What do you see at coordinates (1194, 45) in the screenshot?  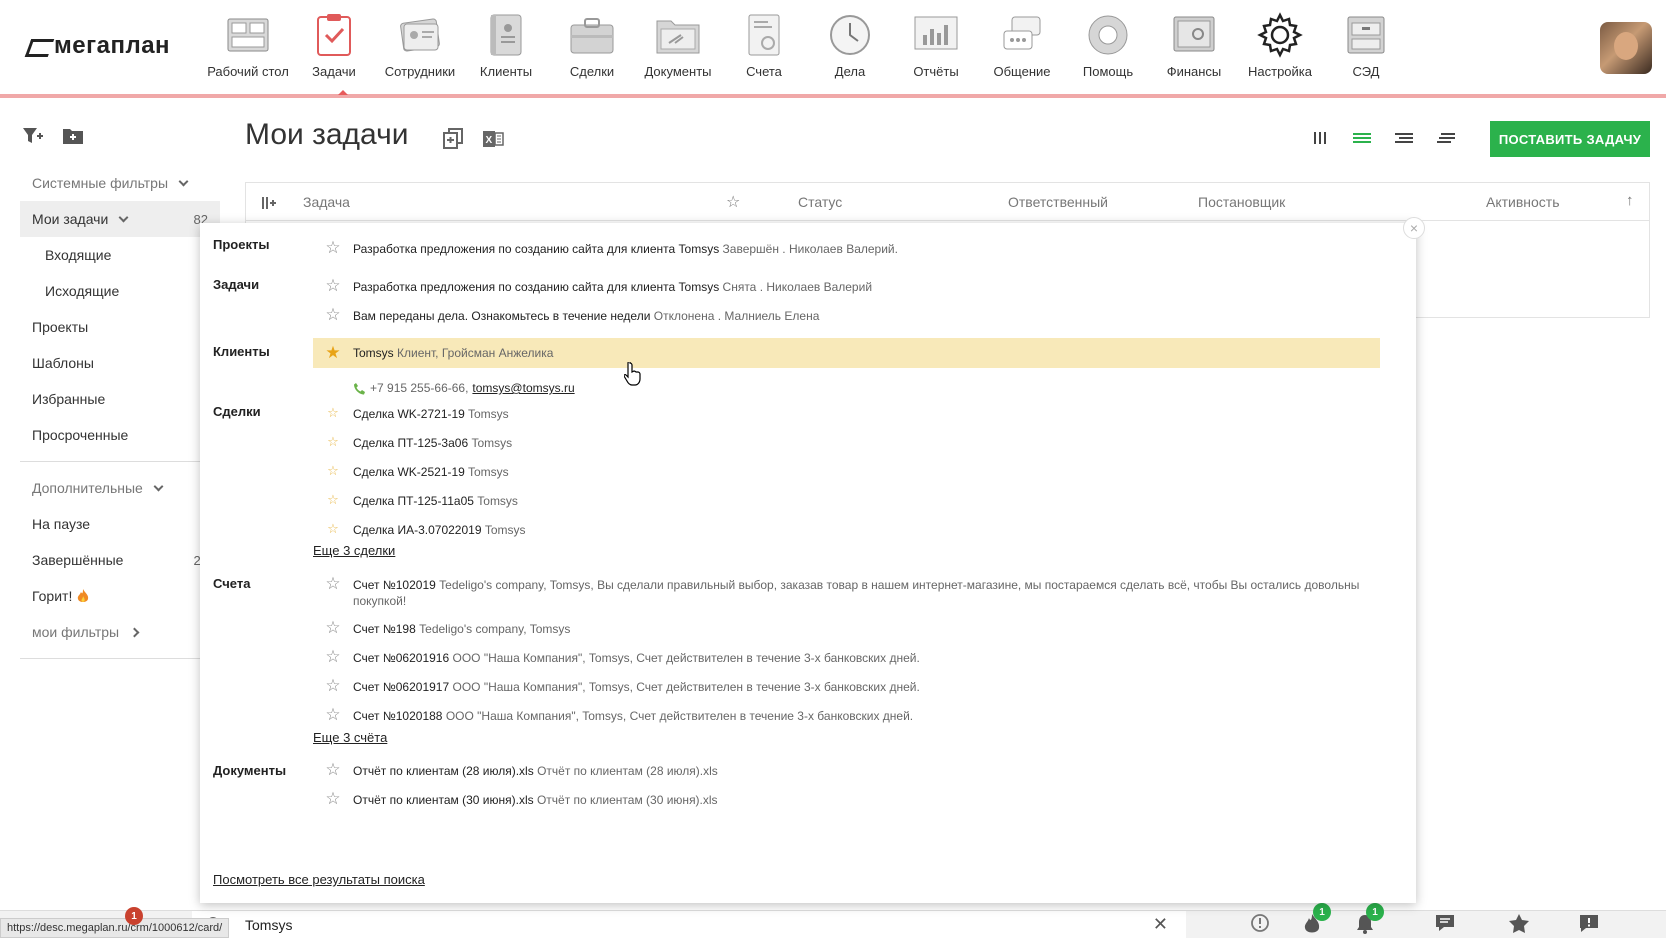 I see `nav-finance: Финансы` at bounding box center [1194, 45].